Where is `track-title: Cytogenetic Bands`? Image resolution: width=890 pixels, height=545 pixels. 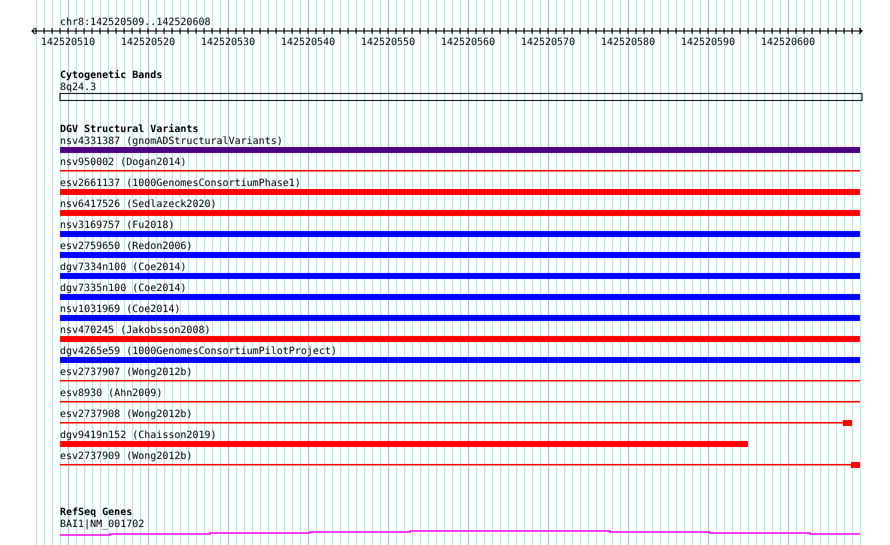 track-title: Cytogenetic Bands is located at coordinates (111, 75).